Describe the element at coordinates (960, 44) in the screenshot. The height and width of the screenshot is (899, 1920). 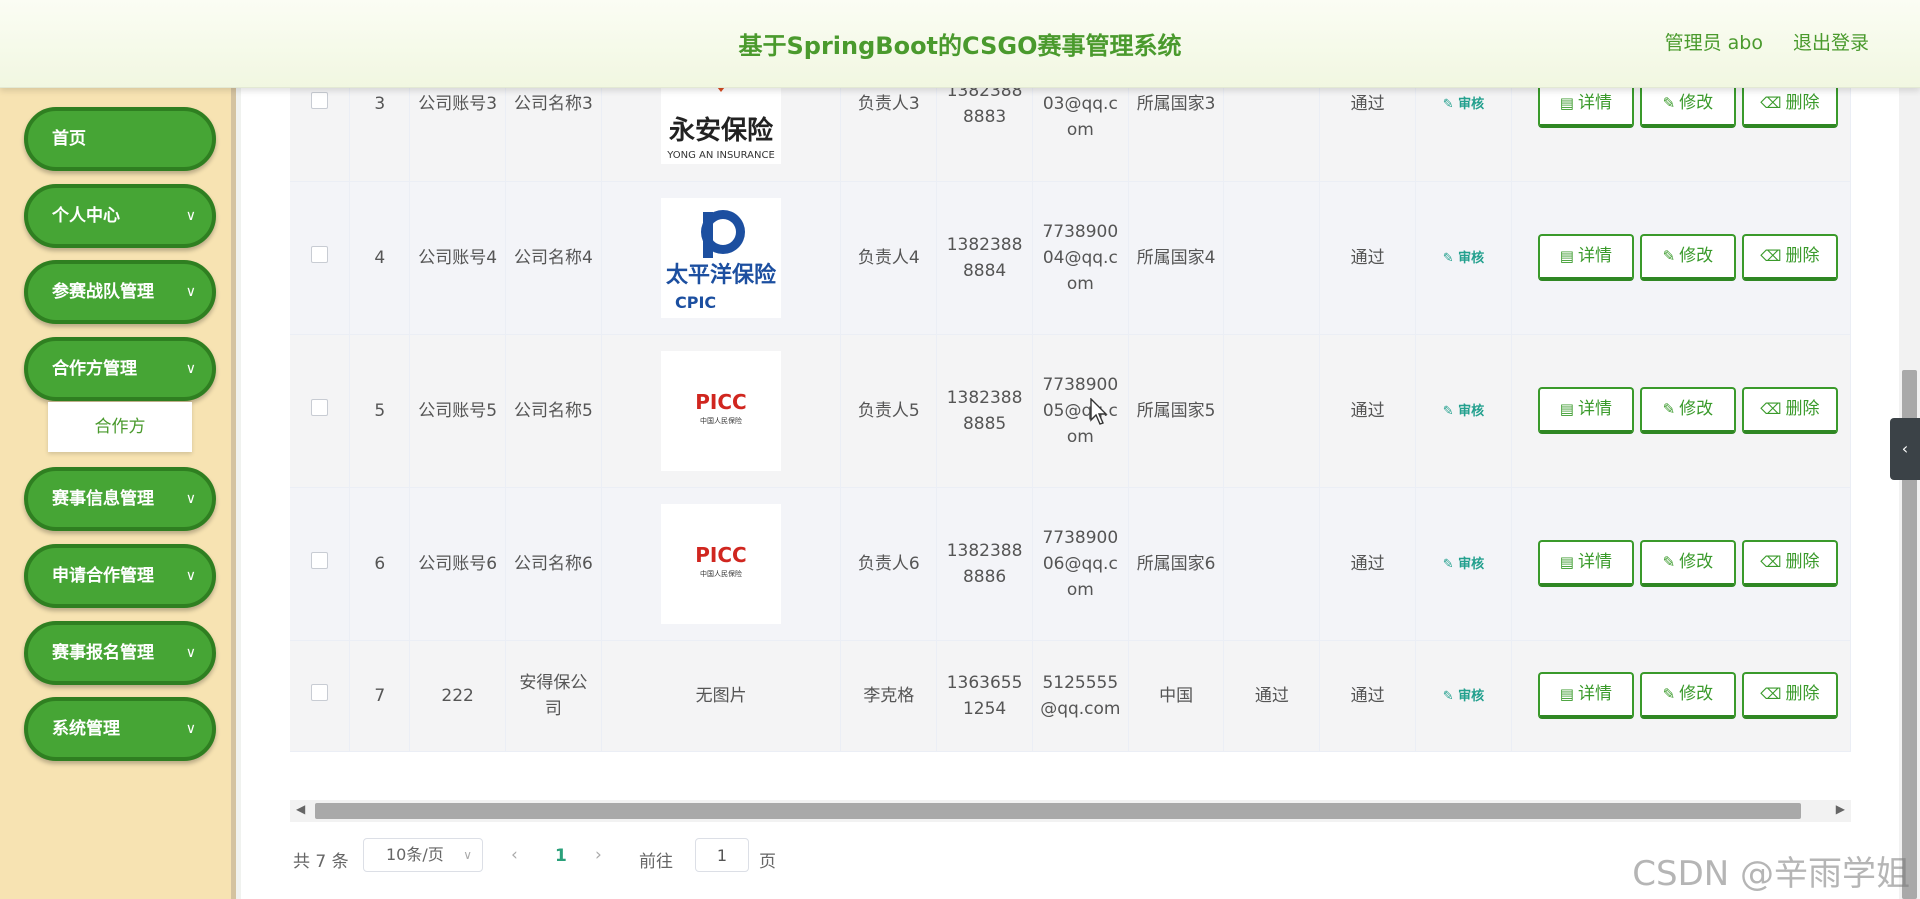
I see `top-header: 基于SpringBoot的CSGO赛事管理系统 管理员 abo 退出登录` at that location.